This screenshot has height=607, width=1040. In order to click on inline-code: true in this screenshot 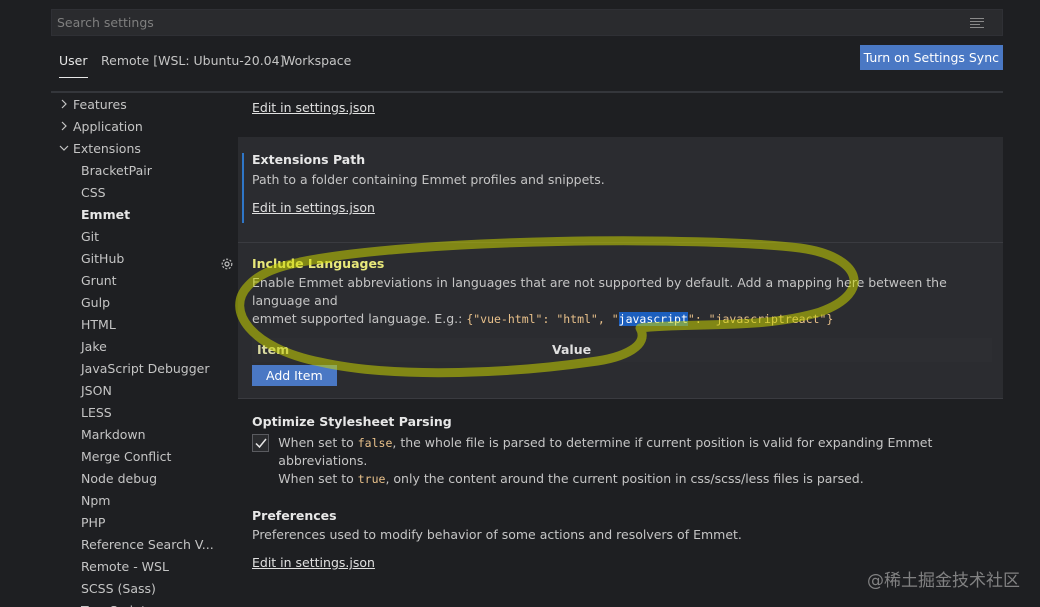, I will do `click(371, 479)`.